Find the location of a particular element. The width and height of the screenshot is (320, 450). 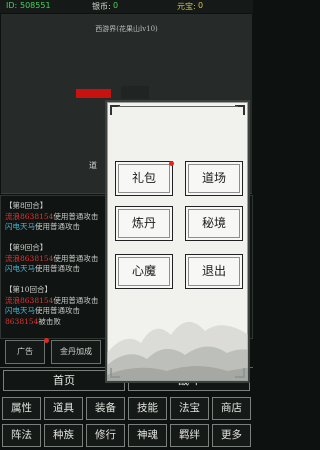

enemy-hp-bar is located at coordinates (93, 93).